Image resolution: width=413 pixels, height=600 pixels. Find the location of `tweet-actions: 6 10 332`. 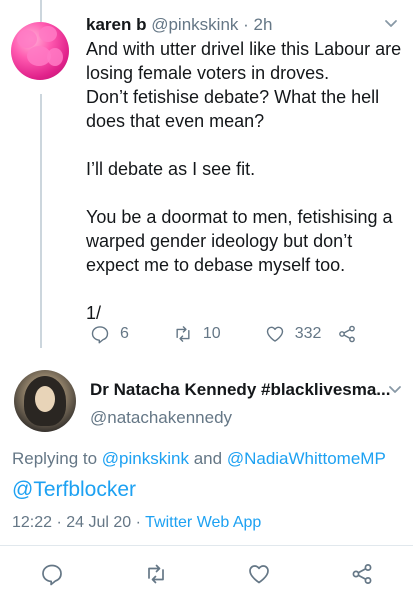

tweet-actions: 6 10 332 is located at coordinates (236, 334).